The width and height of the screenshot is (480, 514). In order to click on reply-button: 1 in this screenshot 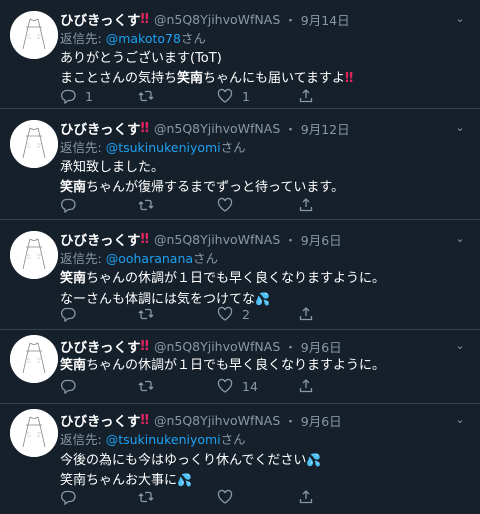, I will do `click(76, 96)`.